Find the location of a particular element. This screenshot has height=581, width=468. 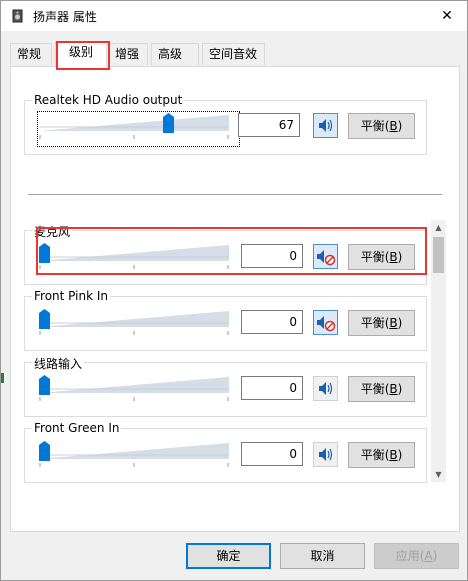

microphone-balance-button: 平衡(B) is located at coordinates (381, 257).